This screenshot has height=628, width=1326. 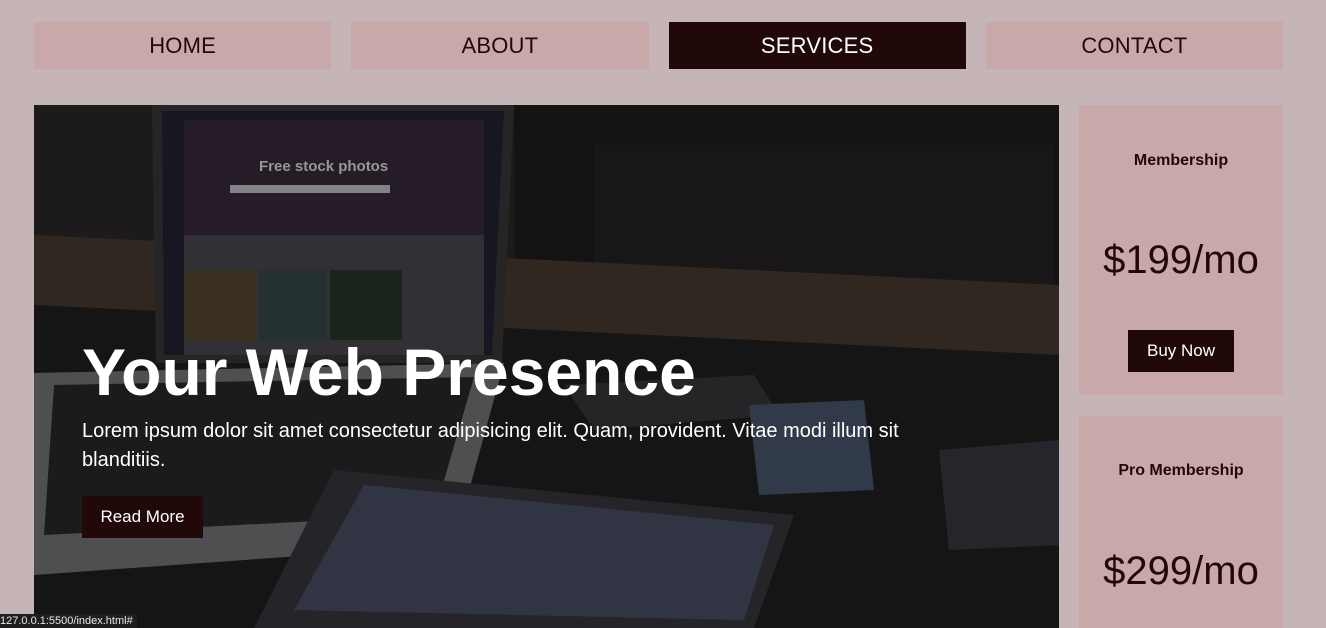 I want to click on nav-home: HOME, so click(x=183, y=45).